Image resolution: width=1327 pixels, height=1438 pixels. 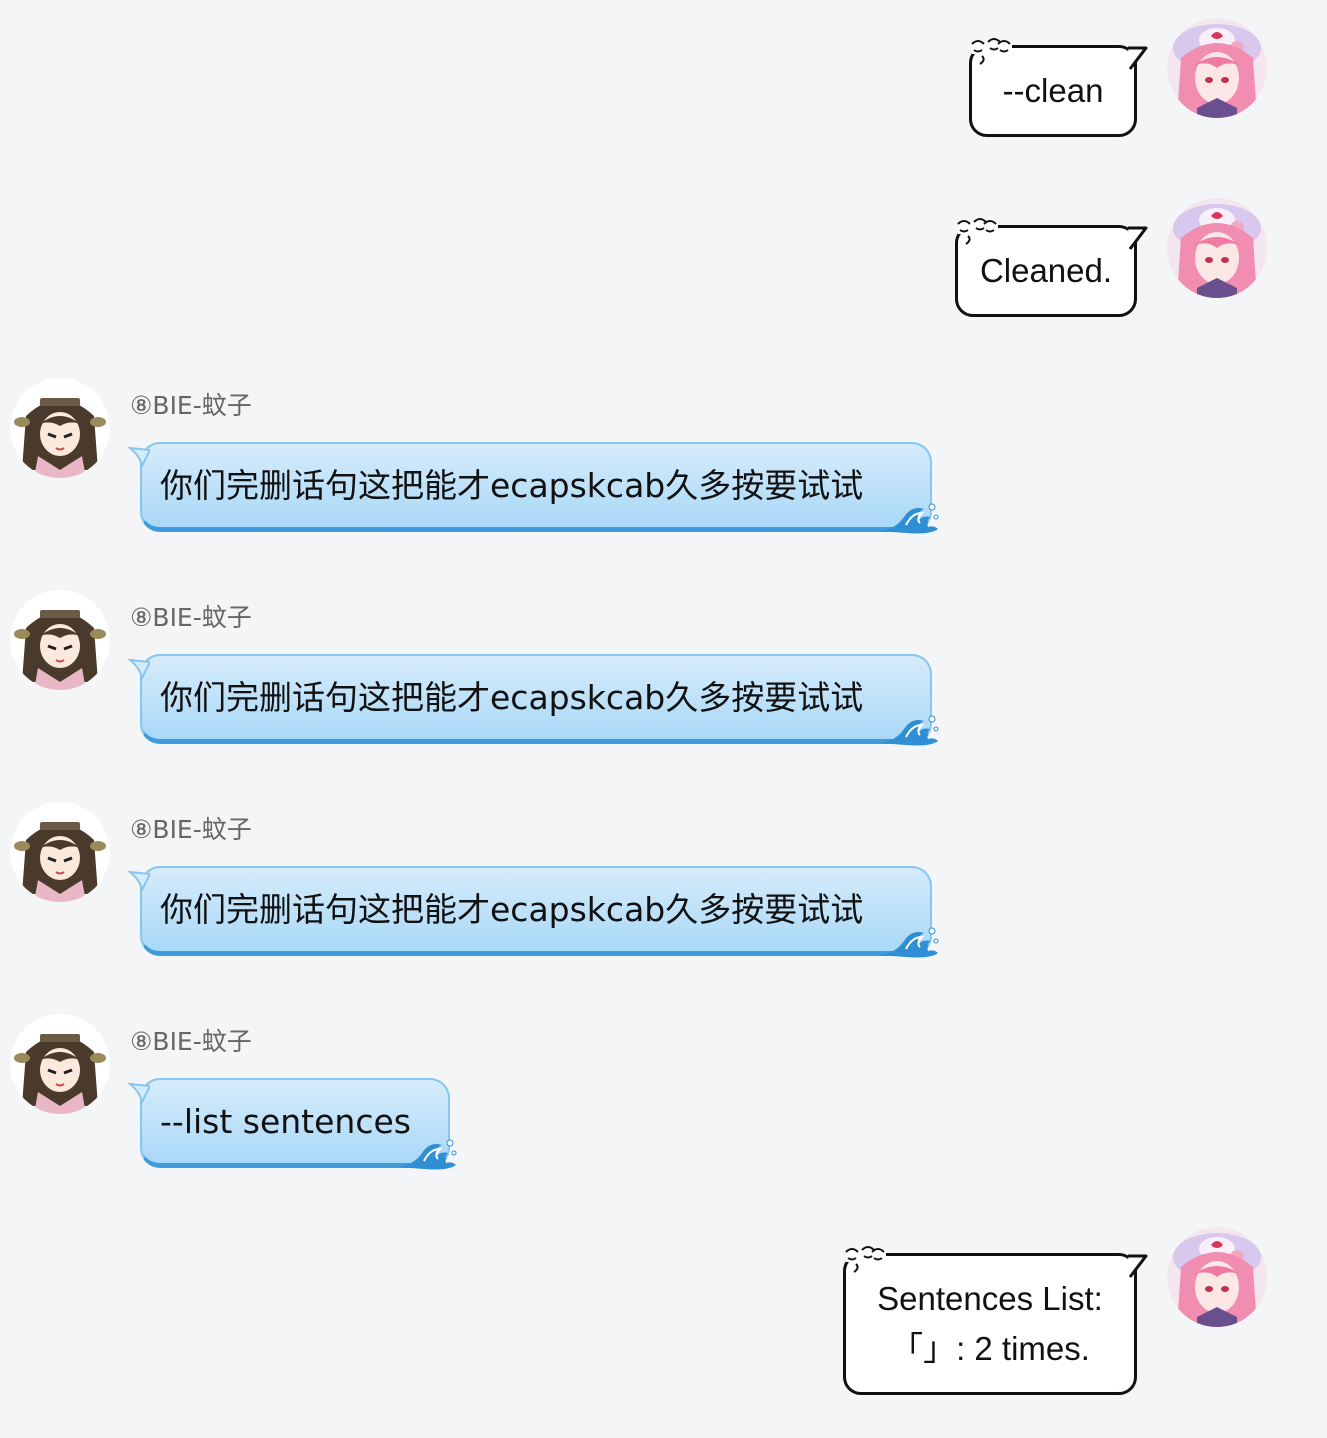 What do you see at coordinates (990, 1298) in the screenshot?
I see `message-text-line: Sentences List:` at bounding box center [990, 1298].